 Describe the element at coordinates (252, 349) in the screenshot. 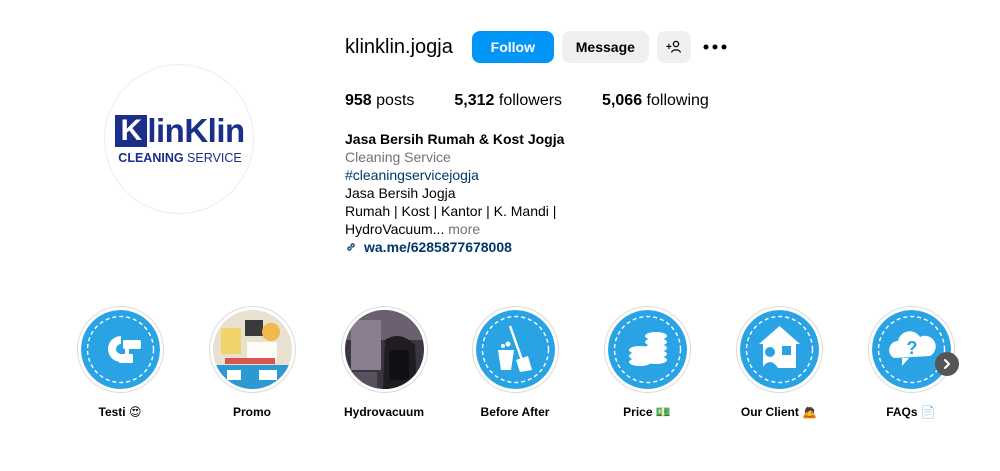

I see `promo-photo` at that location.